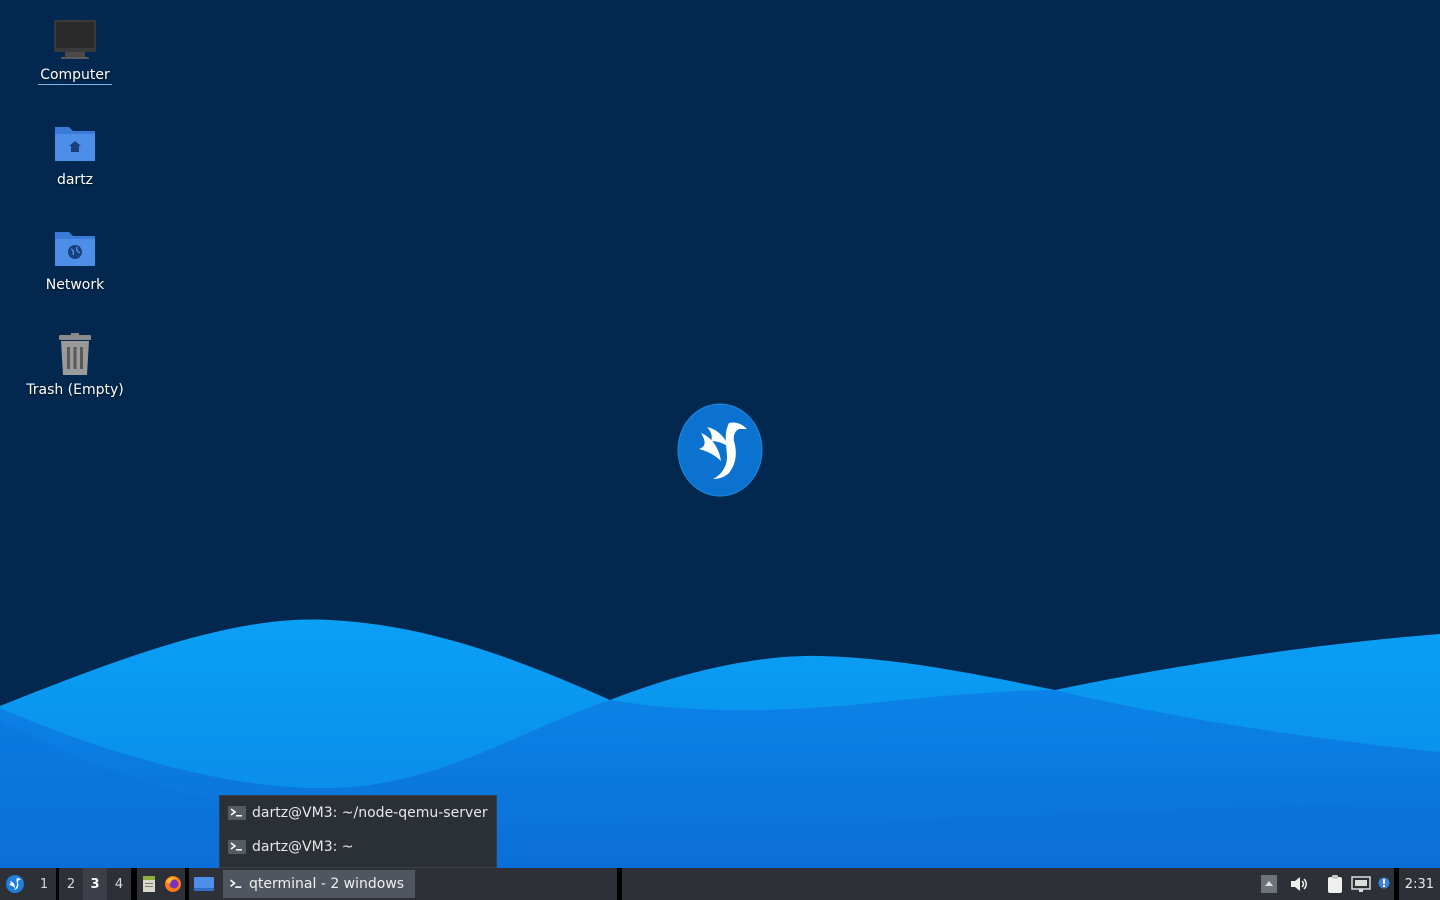 This screenshot has width=1440, height=900. I want to click on clipboard-icon, so click(1334, 884).